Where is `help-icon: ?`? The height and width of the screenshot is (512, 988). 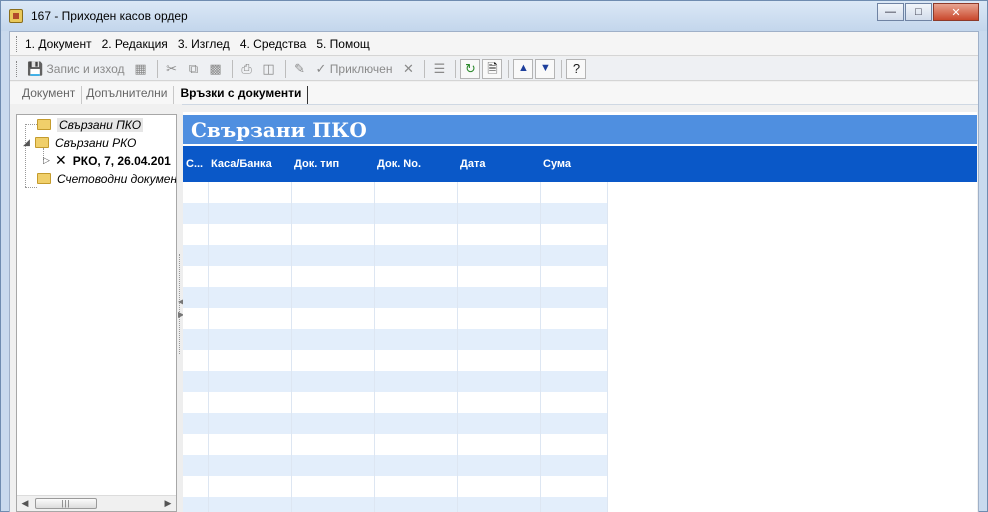
help-icon: ? is located at coordinates (576, 68).